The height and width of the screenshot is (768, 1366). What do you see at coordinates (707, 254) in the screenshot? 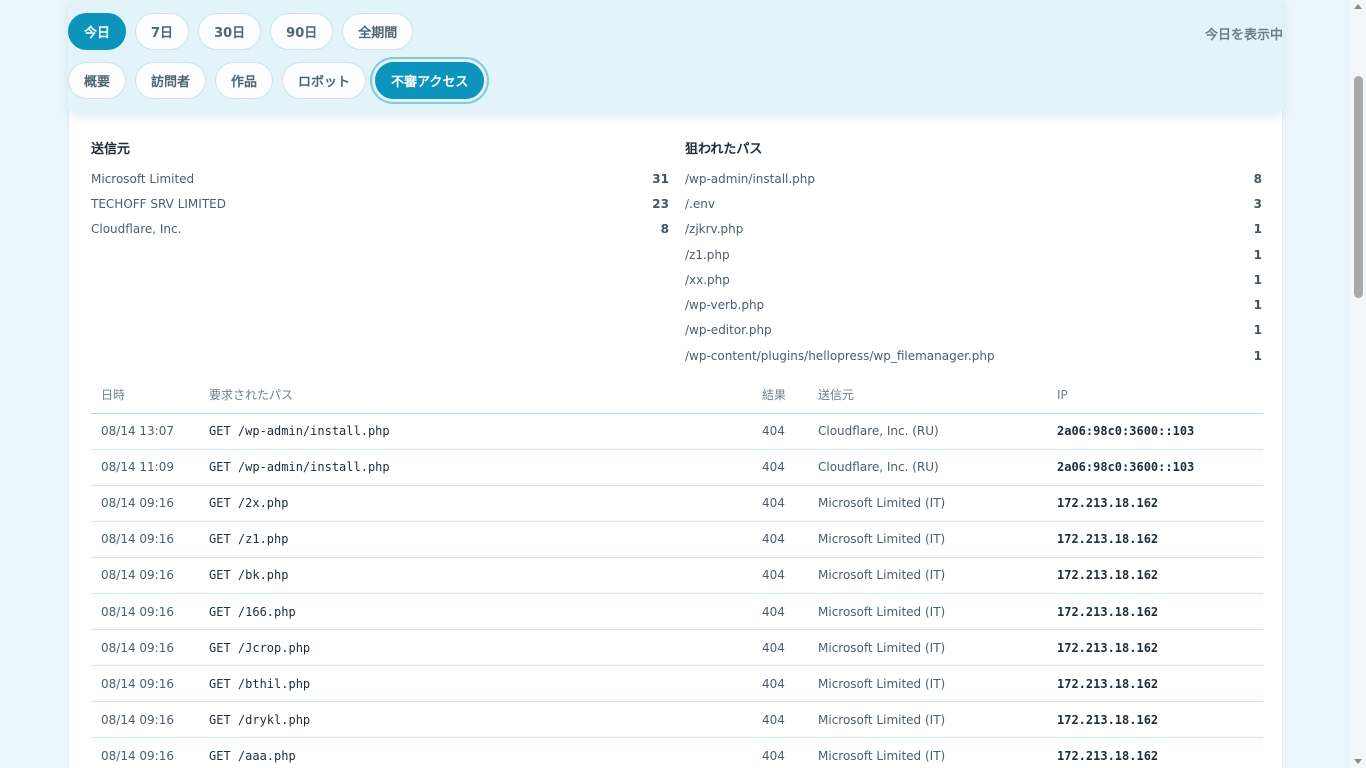
I see `path-name: /z1.php` at bounding box center [707, 254].